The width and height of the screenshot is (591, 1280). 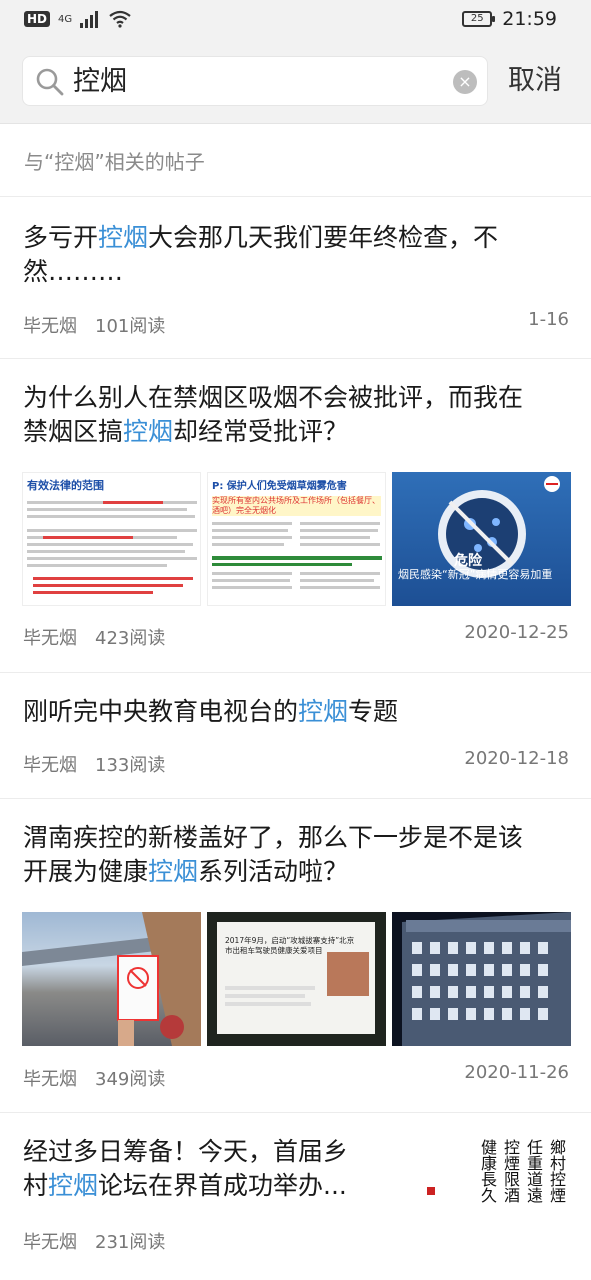 What do you see at coordinates (130, 1079) in the screenshot?
I see `post-reads: 349阅读` at bounding box center [130, 1079].